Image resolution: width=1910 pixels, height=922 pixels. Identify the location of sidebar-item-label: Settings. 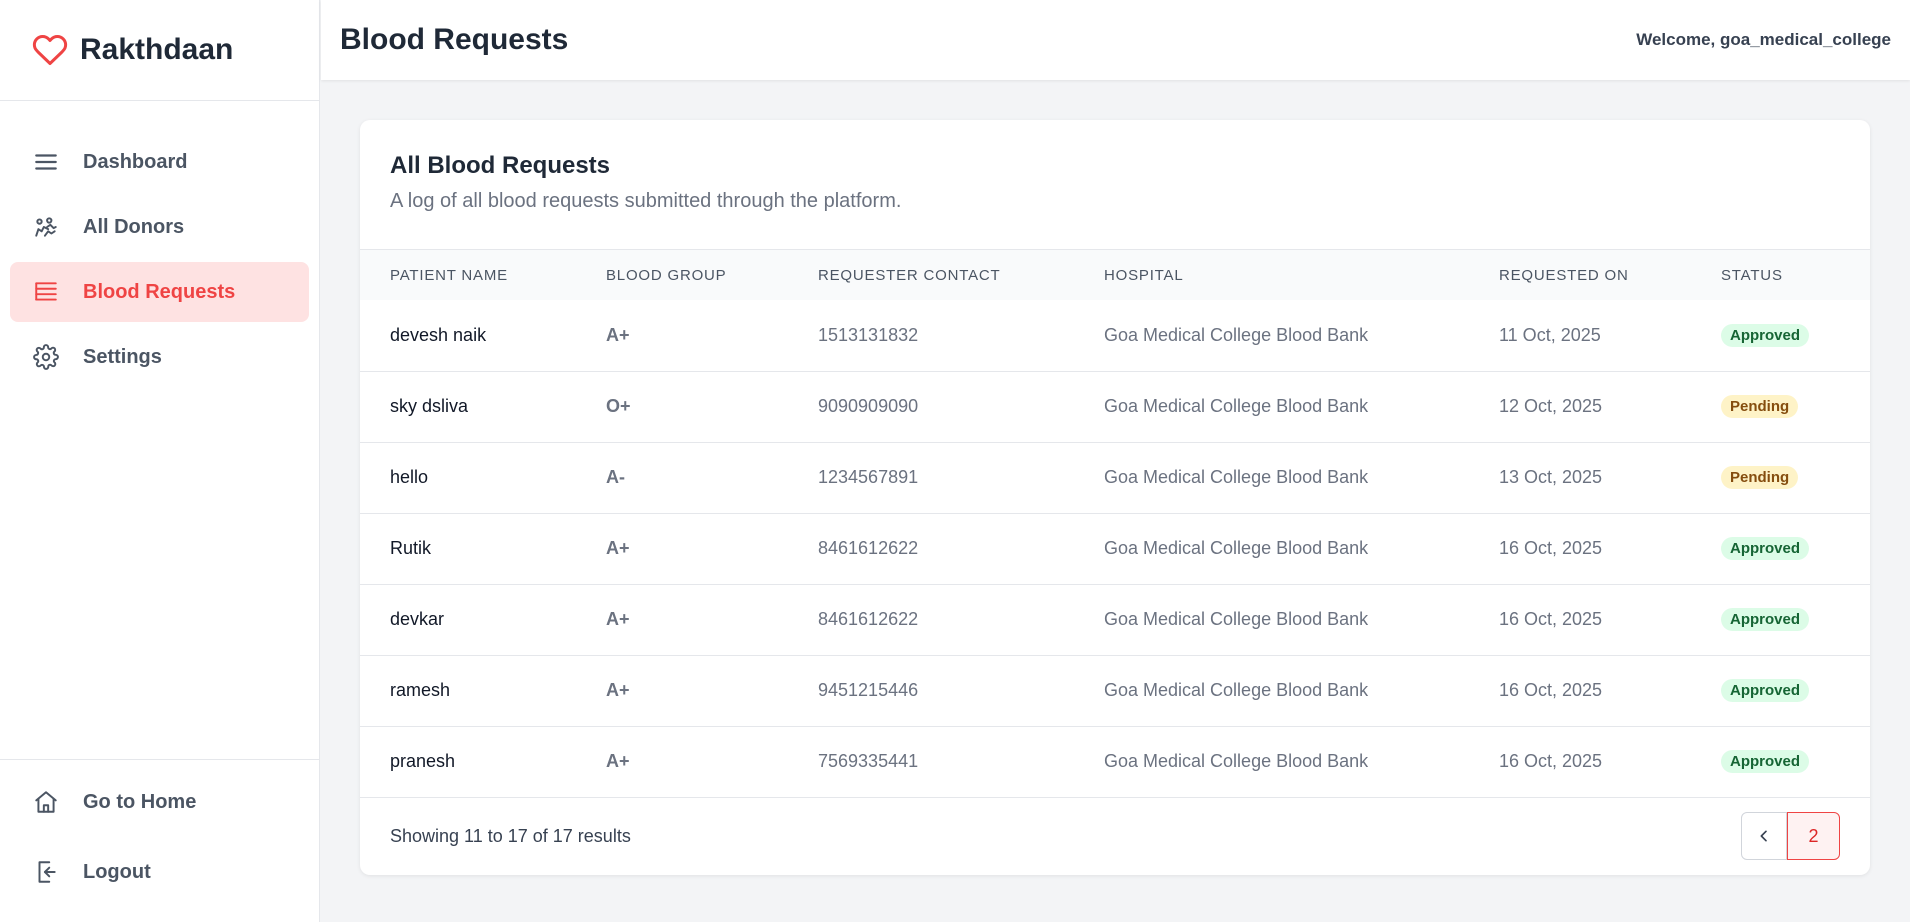
(122, 356).